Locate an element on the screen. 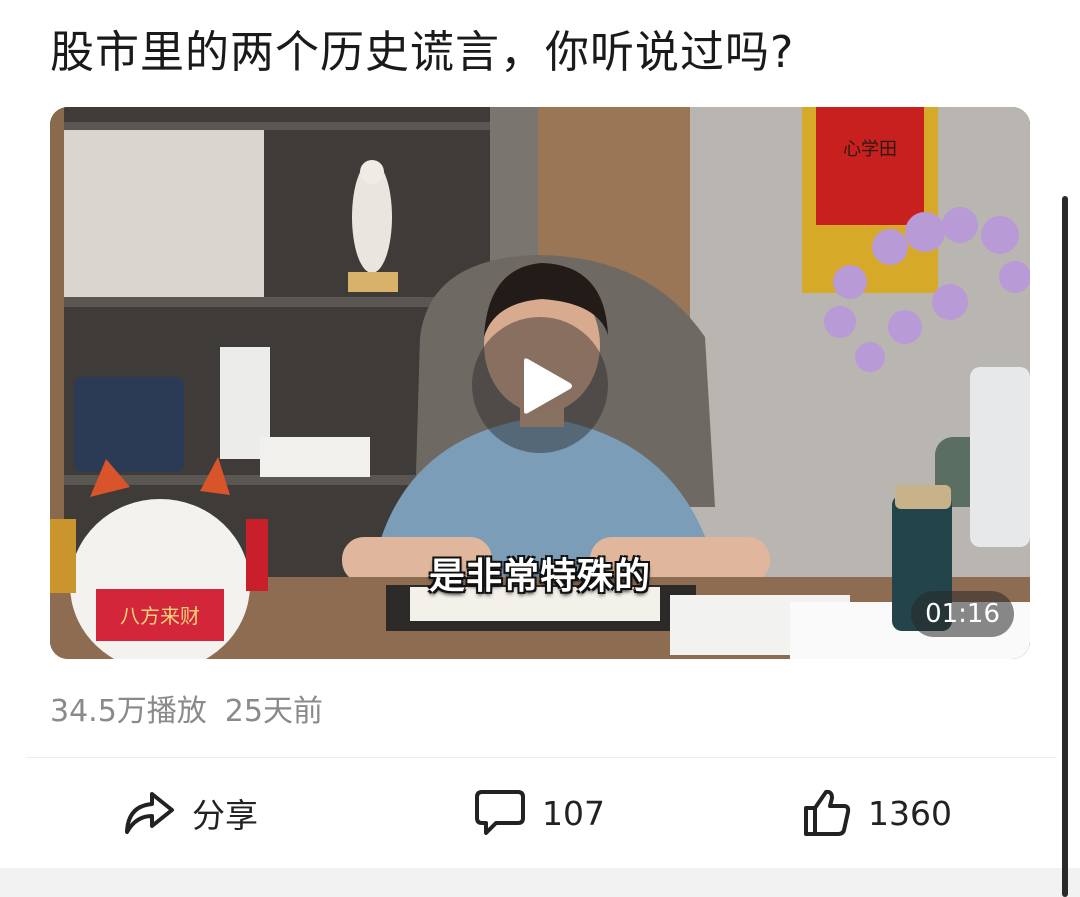  like-button: 1360 is located at coordinates (877, 813).